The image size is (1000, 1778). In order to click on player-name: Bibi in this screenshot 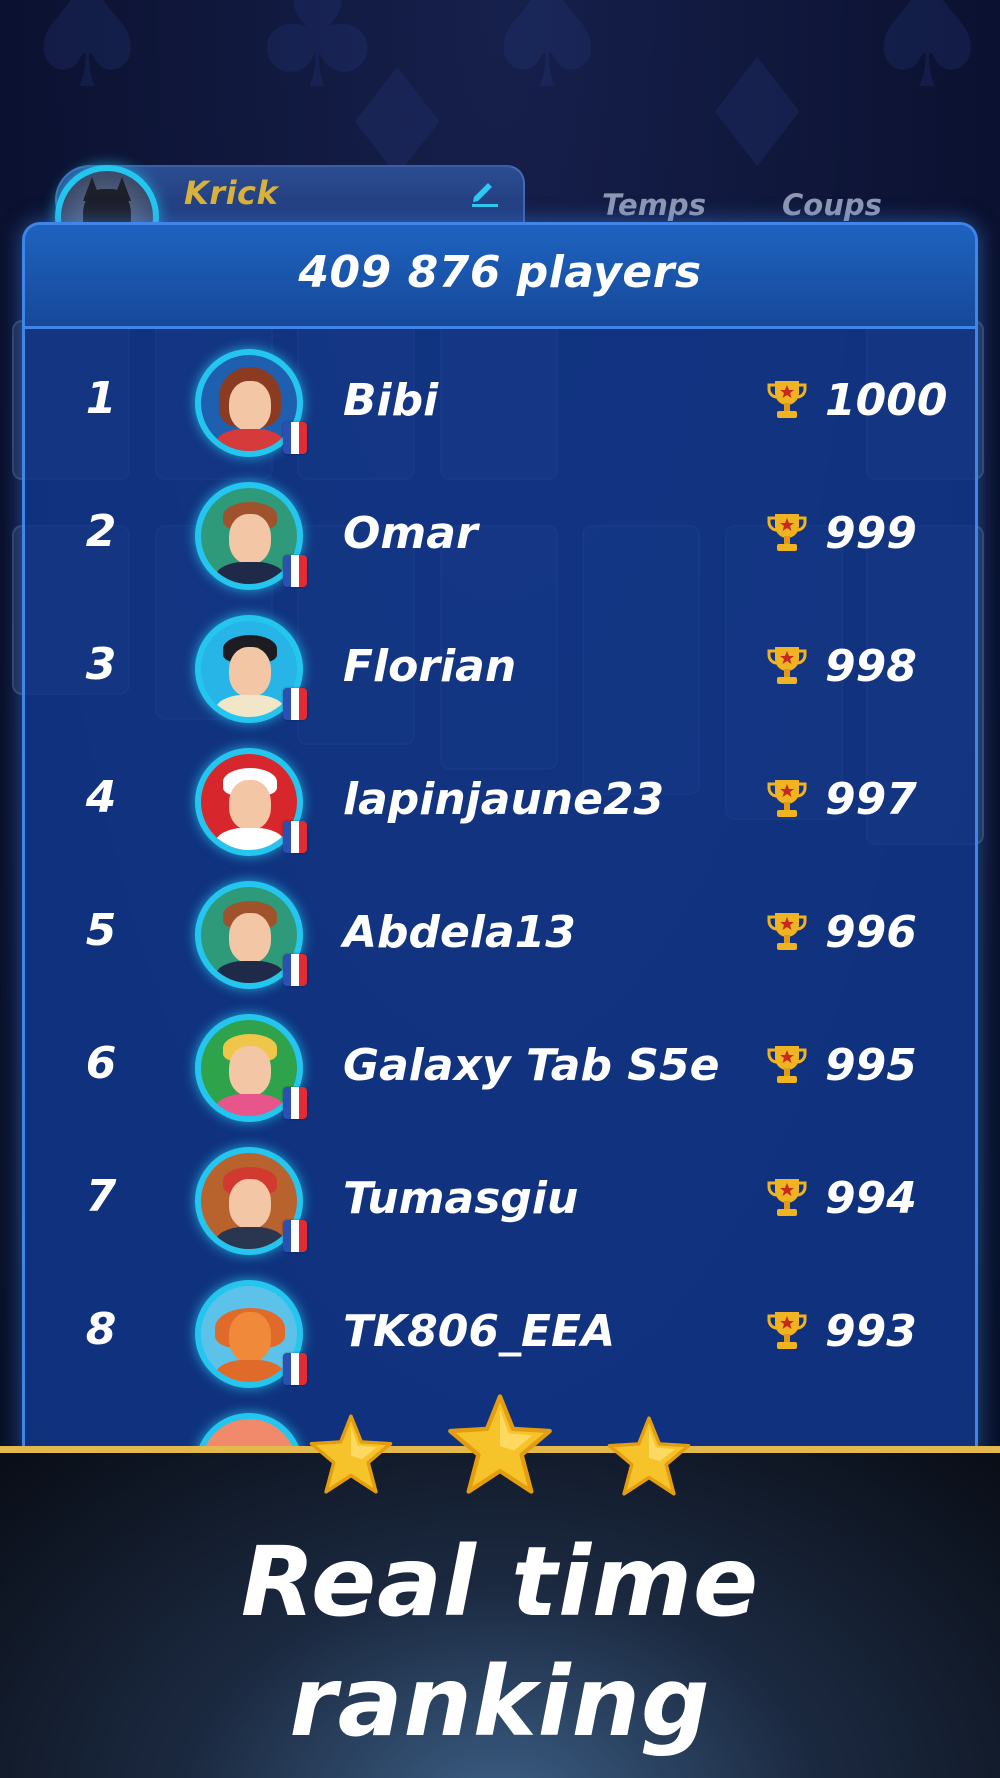, I will do `click(391, 400)`.